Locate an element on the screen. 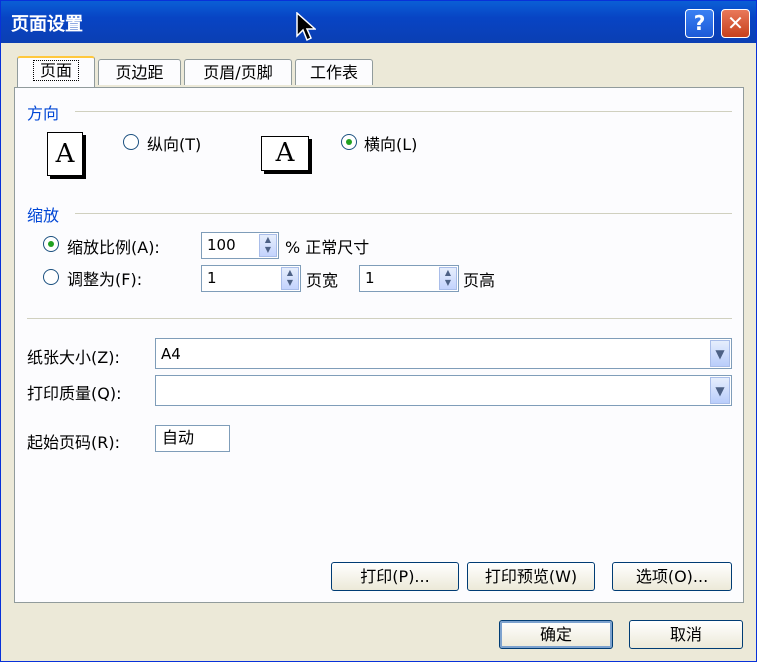  first-page-input: 自动 is located at coordinates (192, 438).